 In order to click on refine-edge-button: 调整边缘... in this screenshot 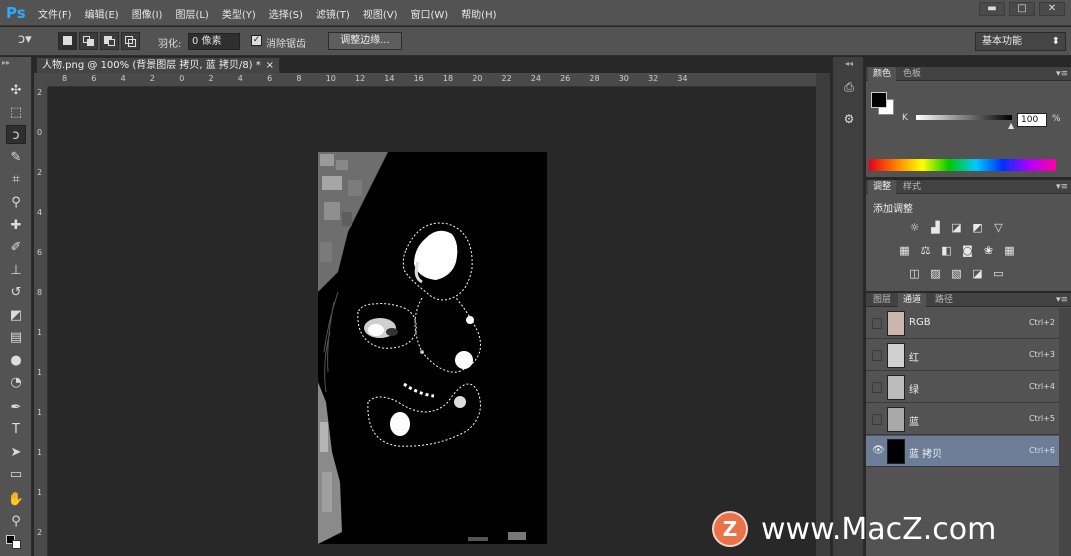, I will do `click(365, 41)`.